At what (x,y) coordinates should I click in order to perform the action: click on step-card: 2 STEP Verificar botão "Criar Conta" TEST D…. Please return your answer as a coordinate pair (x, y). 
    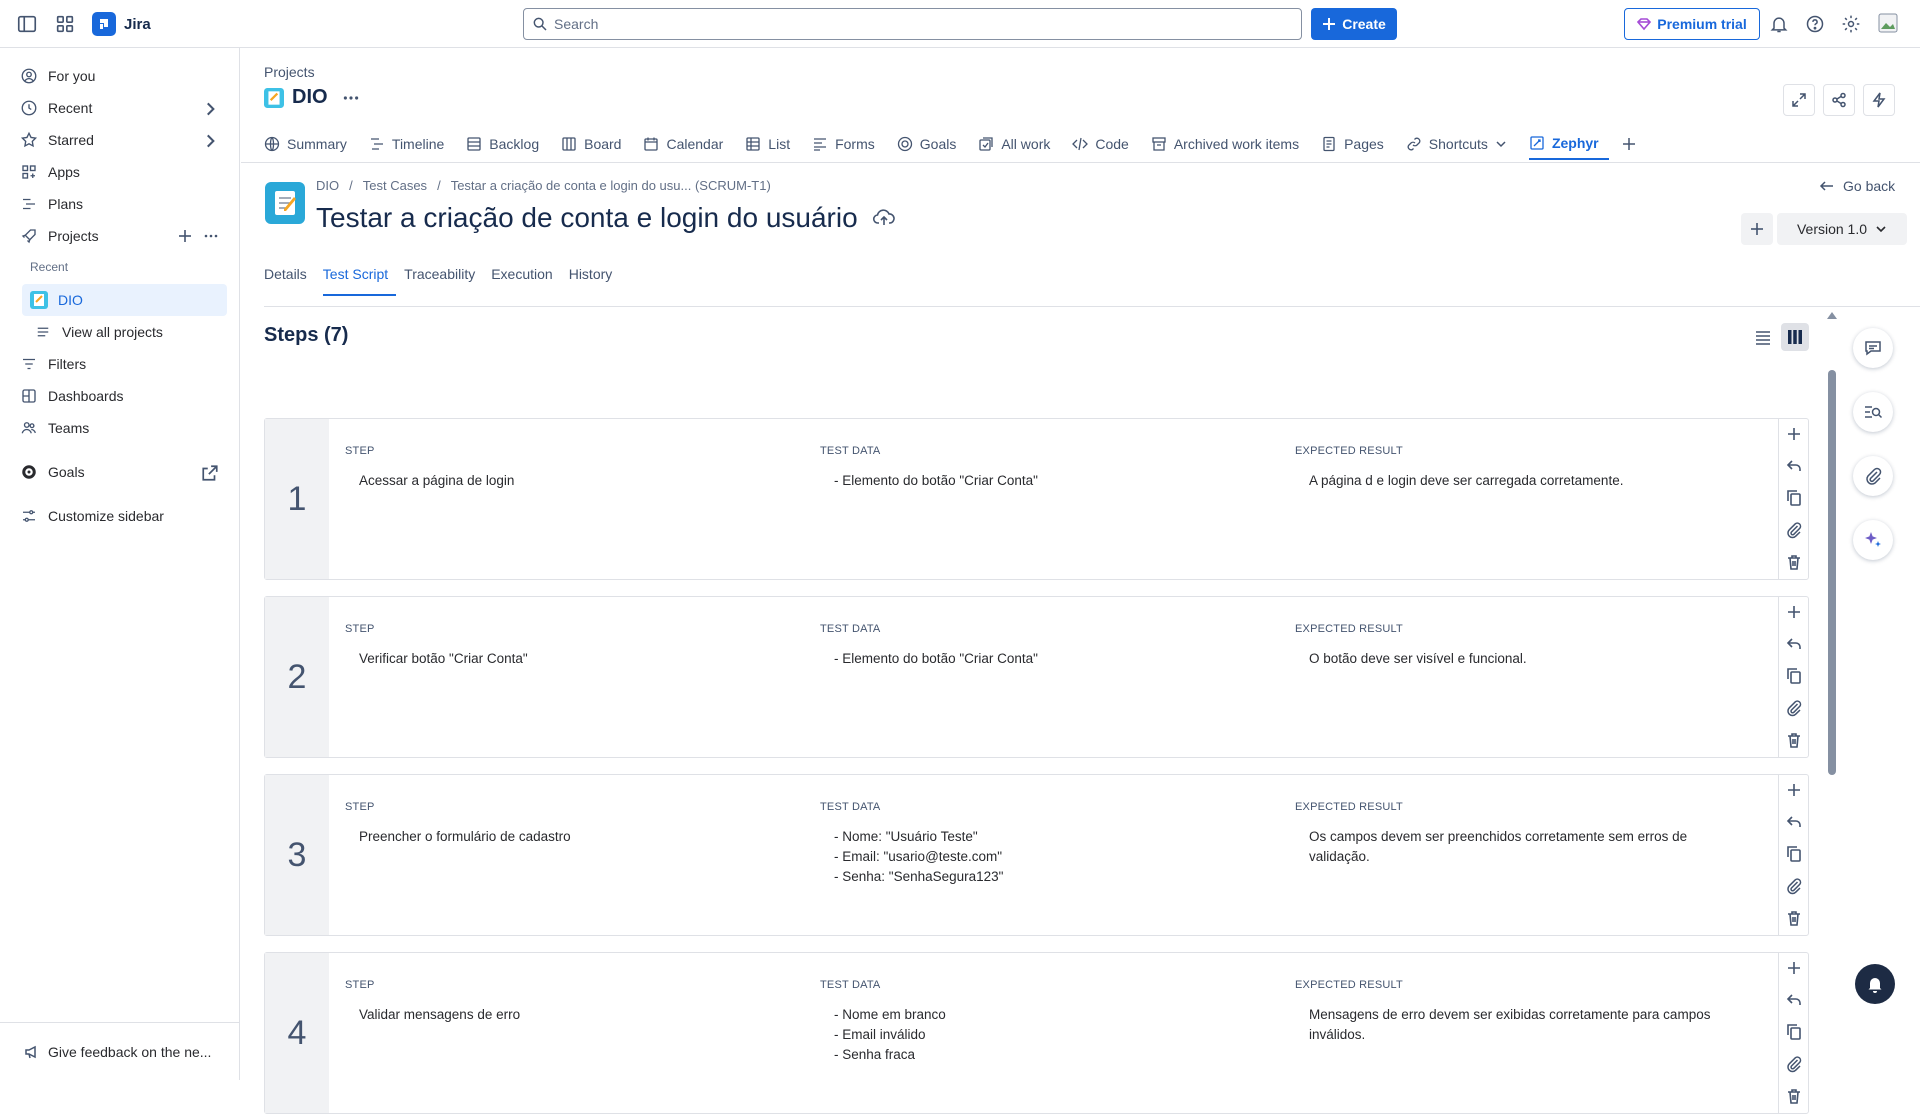
    Looking at the image, I should click on (1036, 677).